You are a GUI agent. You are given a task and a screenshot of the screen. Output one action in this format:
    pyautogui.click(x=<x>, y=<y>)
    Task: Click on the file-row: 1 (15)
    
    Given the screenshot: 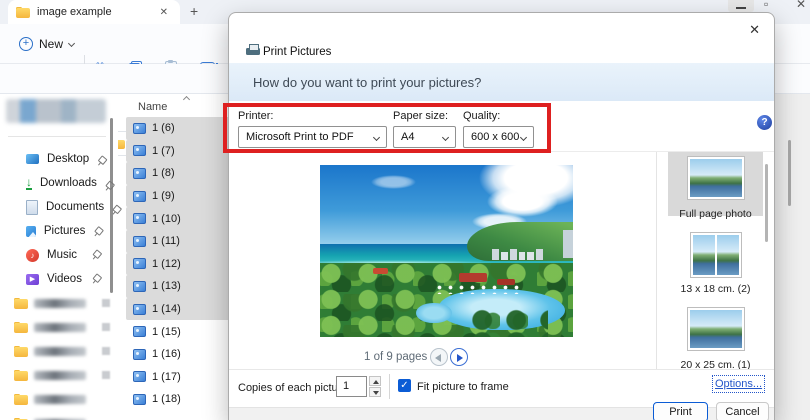 What is the action you would take?
    pyautogui.click(x=178, y=331)
    